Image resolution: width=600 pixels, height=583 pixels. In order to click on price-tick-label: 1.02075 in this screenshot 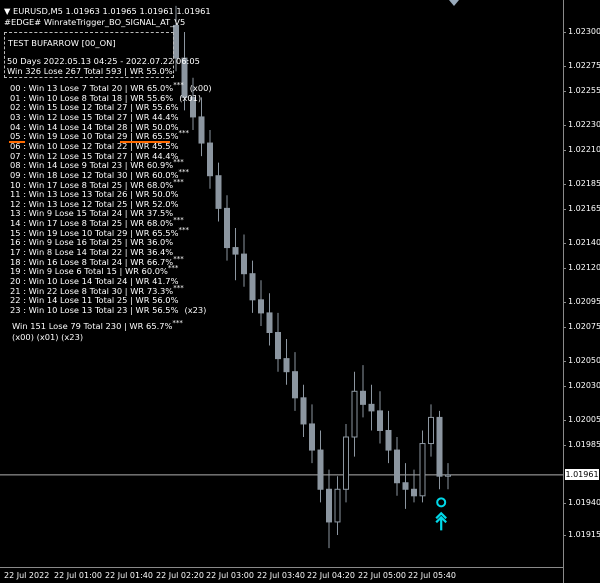, I will do `click(581, 326)`.